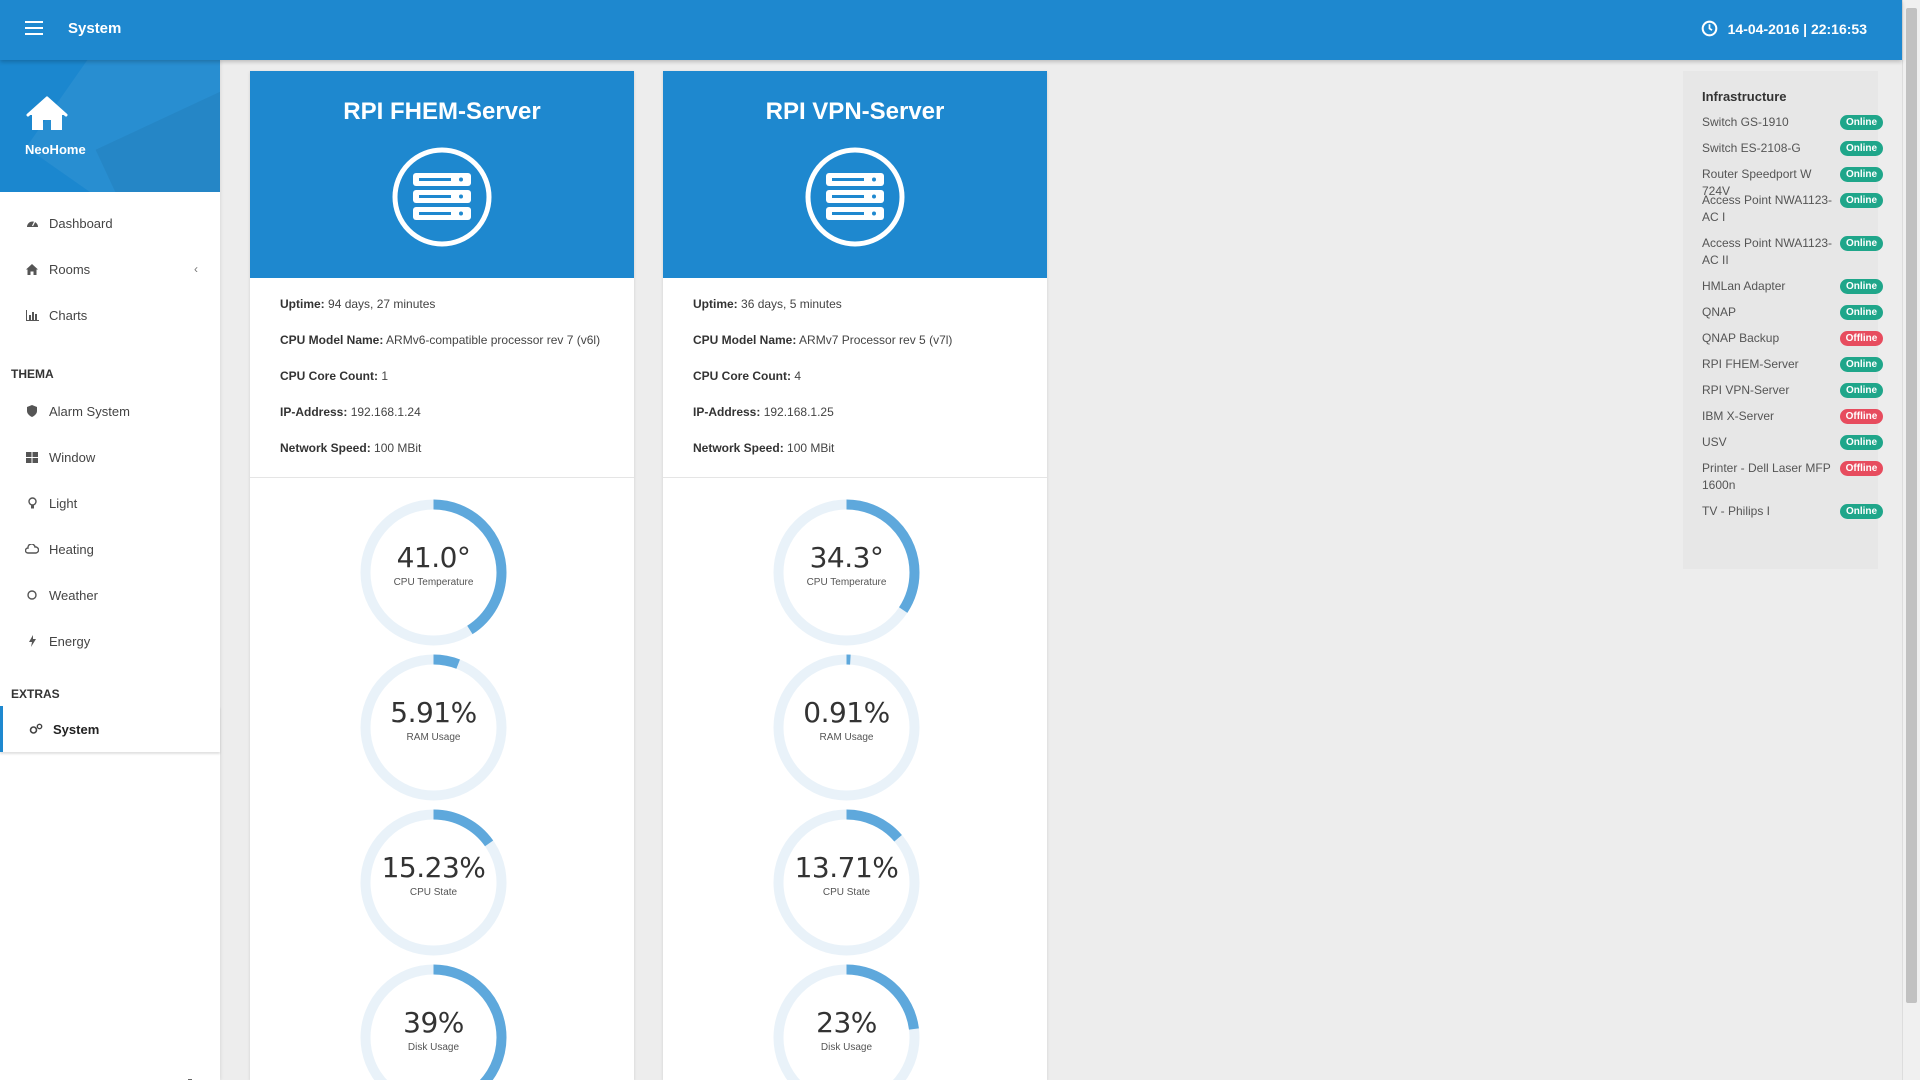  What do you see at coordinates (47, 113) in the screenshot?
I see `home-logo-icon` at bounding box center [47, 113].